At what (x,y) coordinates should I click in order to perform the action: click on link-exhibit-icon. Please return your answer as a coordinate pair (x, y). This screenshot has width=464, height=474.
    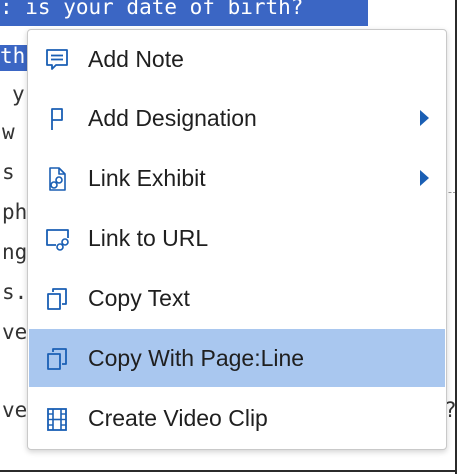
    Looking at the image, I should click on (57, 179).